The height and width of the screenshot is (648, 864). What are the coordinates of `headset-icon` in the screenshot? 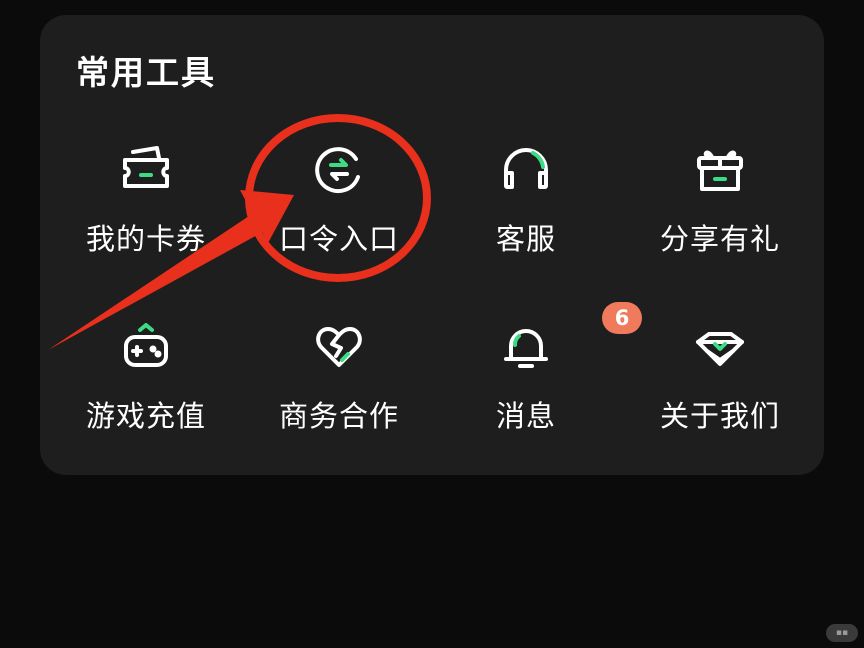 It's located at (526, 170).